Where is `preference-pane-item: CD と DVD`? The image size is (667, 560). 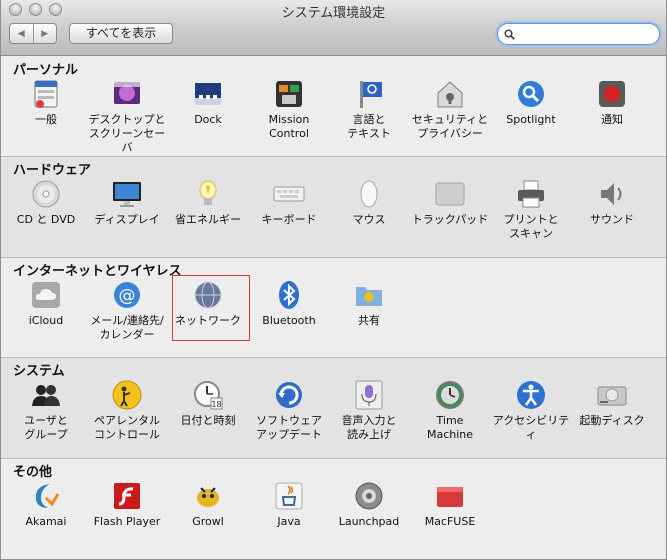
preference-pane-item: CD と DVD is located at coordinates (46, 202).